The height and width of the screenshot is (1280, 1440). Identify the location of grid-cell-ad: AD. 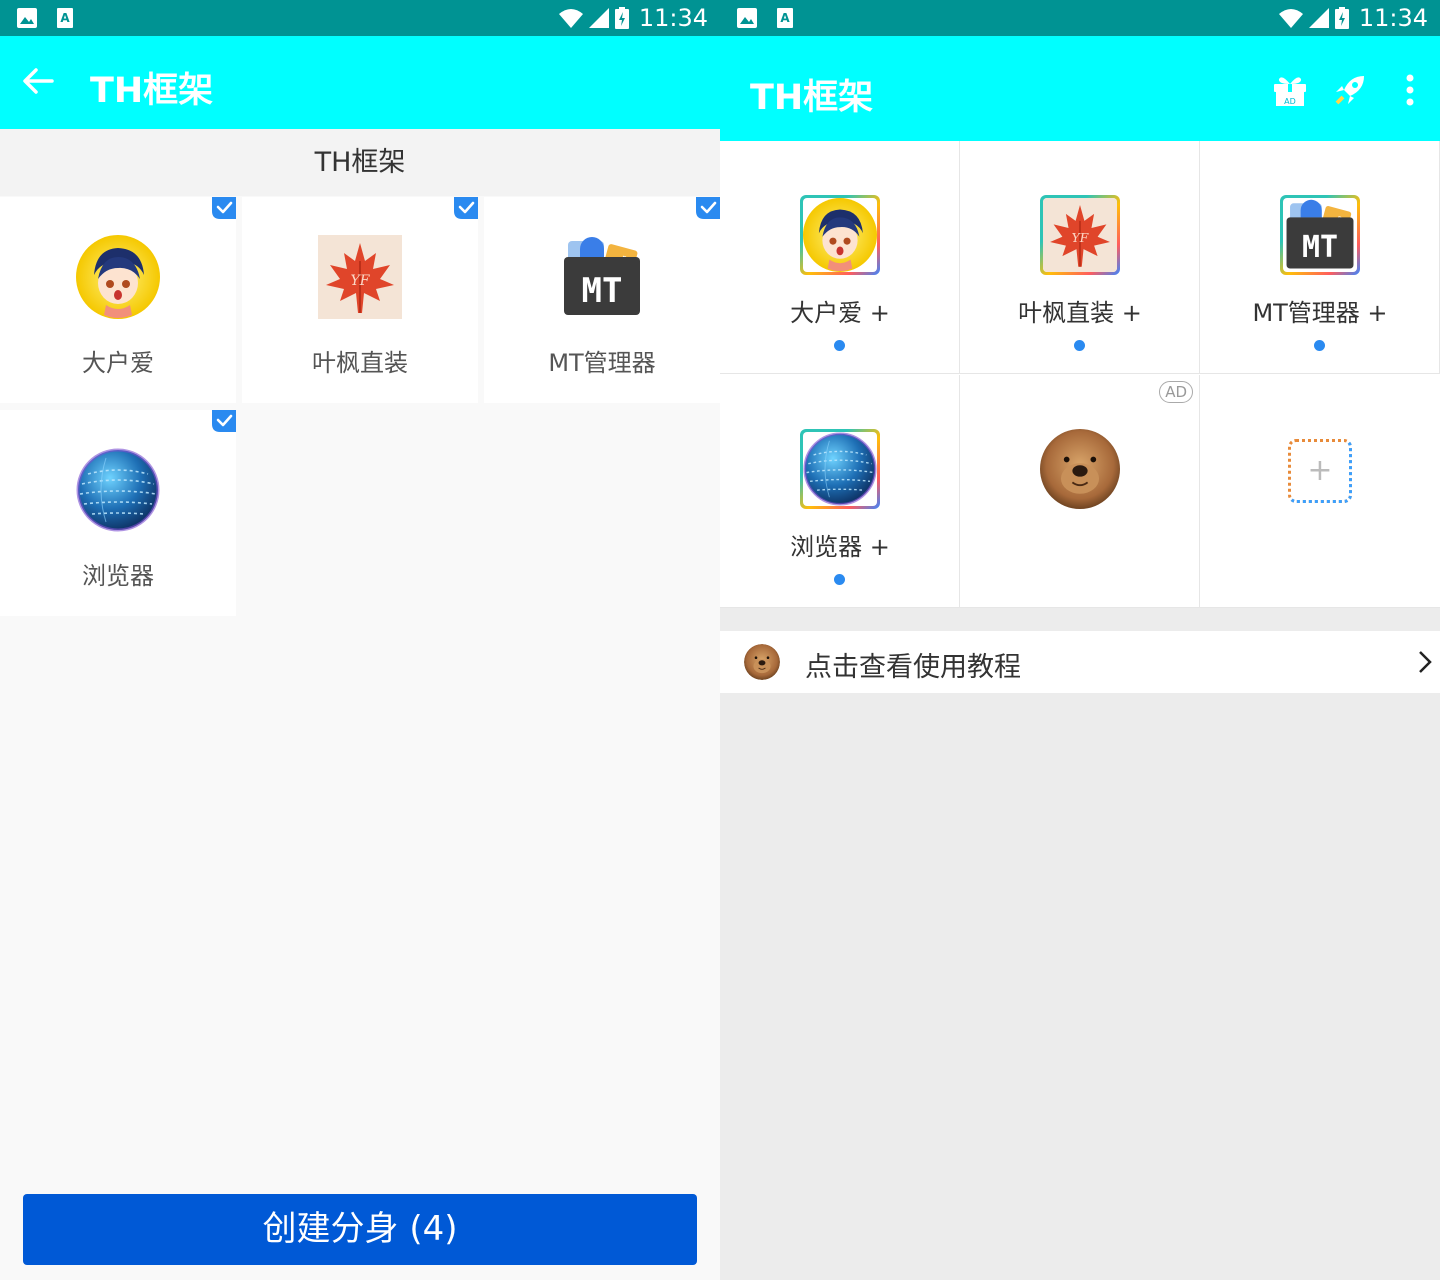
(1080, 491).